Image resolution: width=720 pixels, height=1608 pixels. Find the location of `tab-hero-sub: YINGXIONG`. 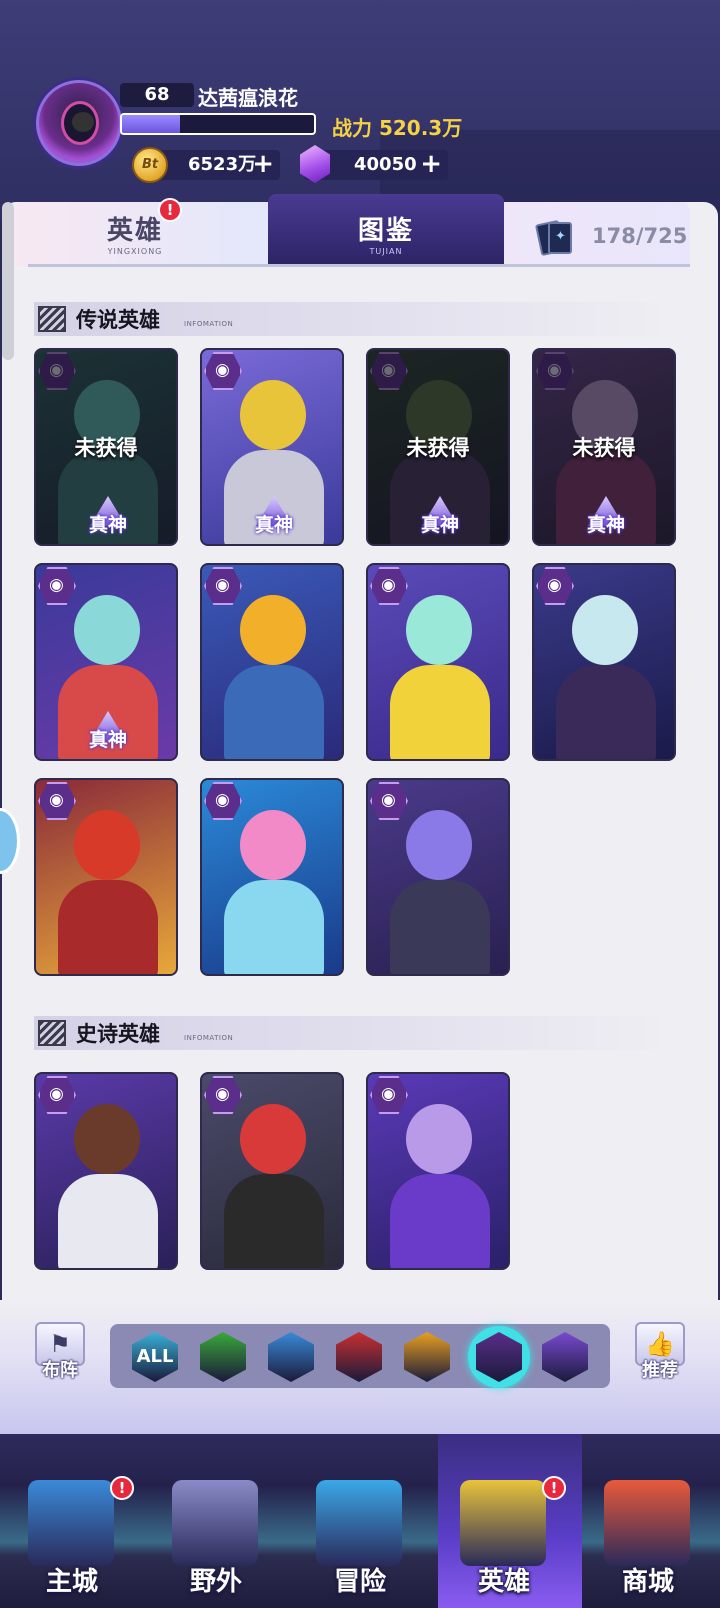

tab-hero-sub: YINGXIONG is located at coordinates (135, 251).